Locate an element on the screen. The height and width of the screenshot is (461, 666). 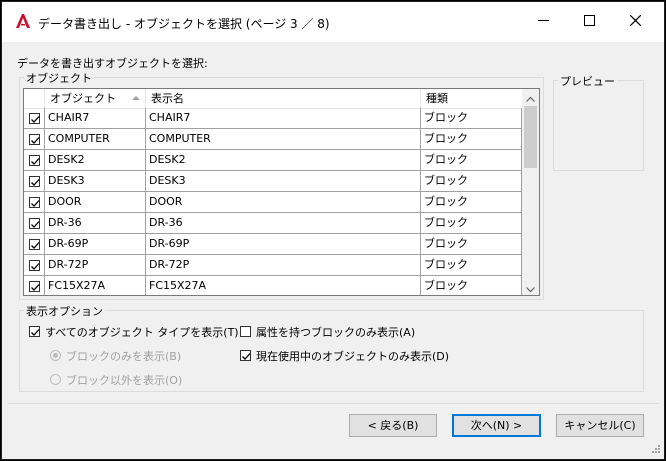
window-title: データ書き出し - オブジェクトを選択 (ページ 3 ／ 8) is located at coordinates (184, 24).